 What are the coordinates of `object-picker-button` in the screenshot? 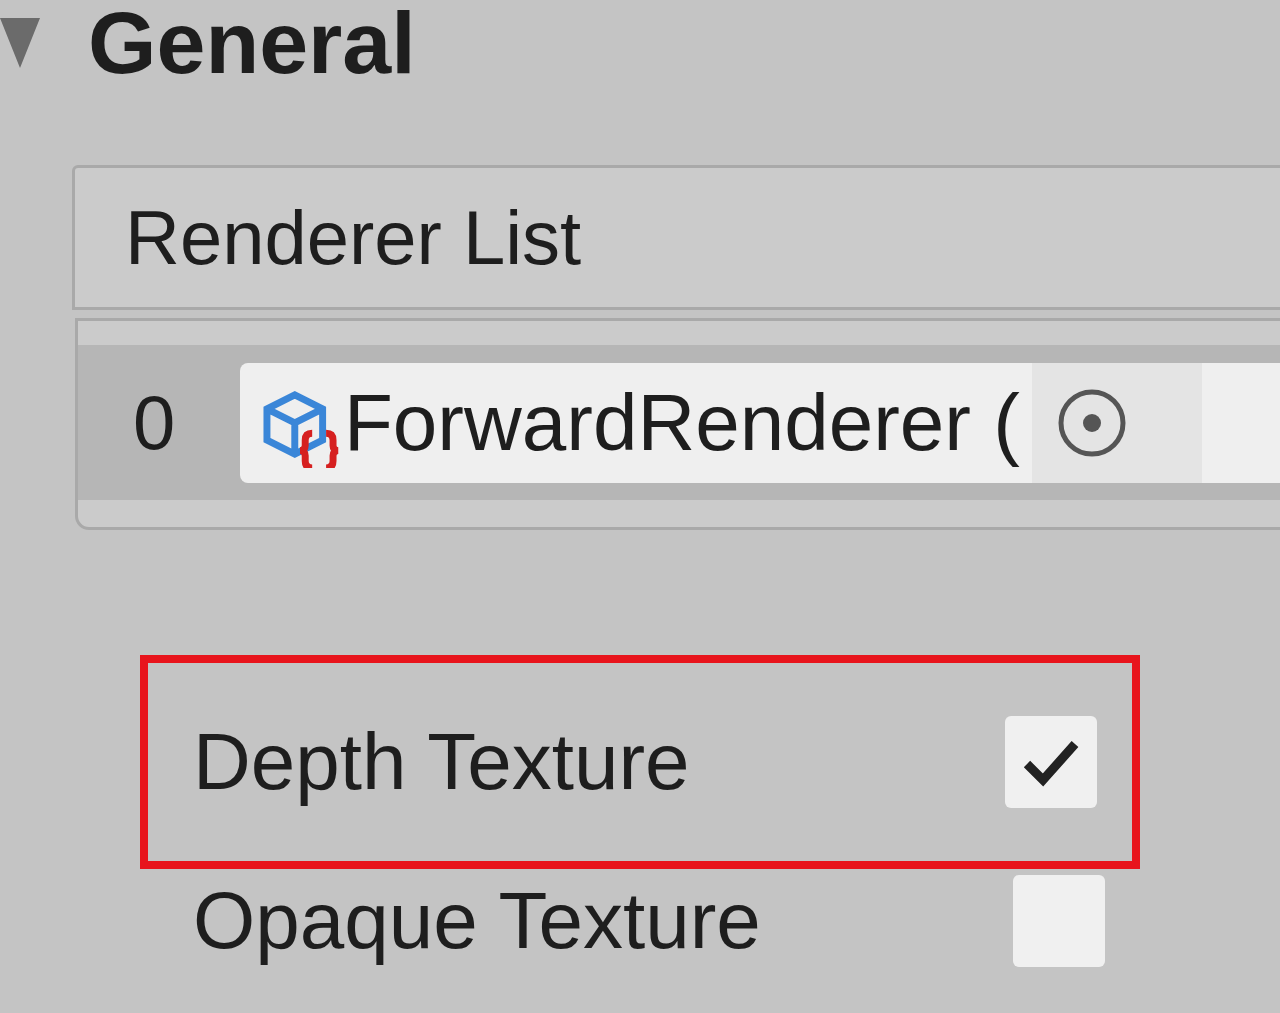 It's located at (1116, 422).